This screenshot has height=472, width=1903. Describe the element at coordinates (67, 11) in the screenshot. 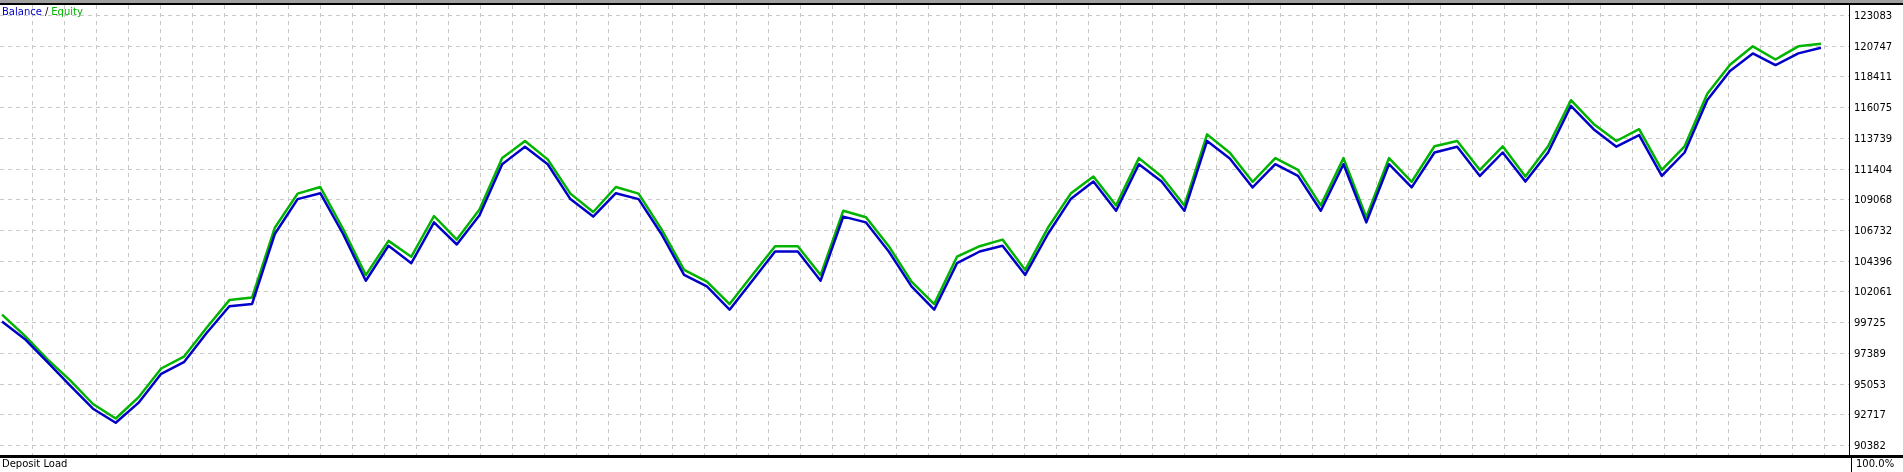

I see `equity-legend-label: Equity` at that location.